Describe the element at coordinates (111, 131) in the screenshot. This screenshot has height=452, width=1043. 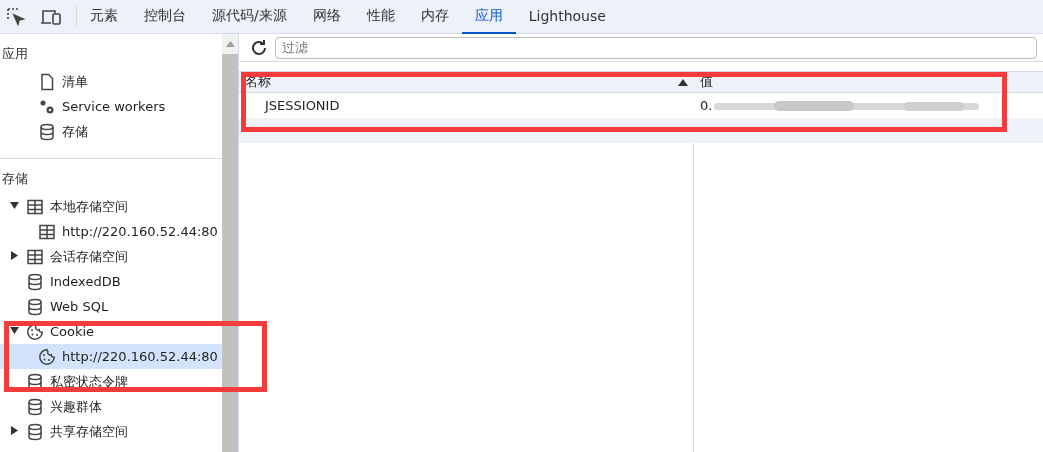
I see `tree-item: 存储` at that location.